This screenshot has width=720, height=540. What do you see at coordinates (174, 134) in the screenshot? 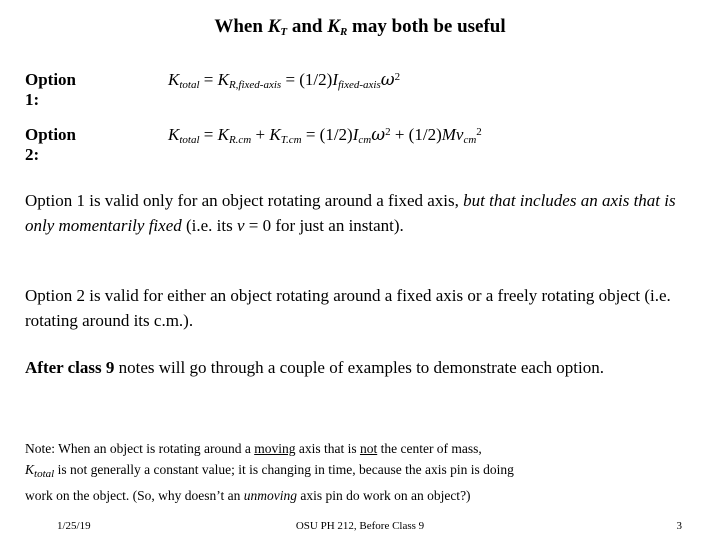
I see `eq2-k: K` at bounding box center [174, 134].